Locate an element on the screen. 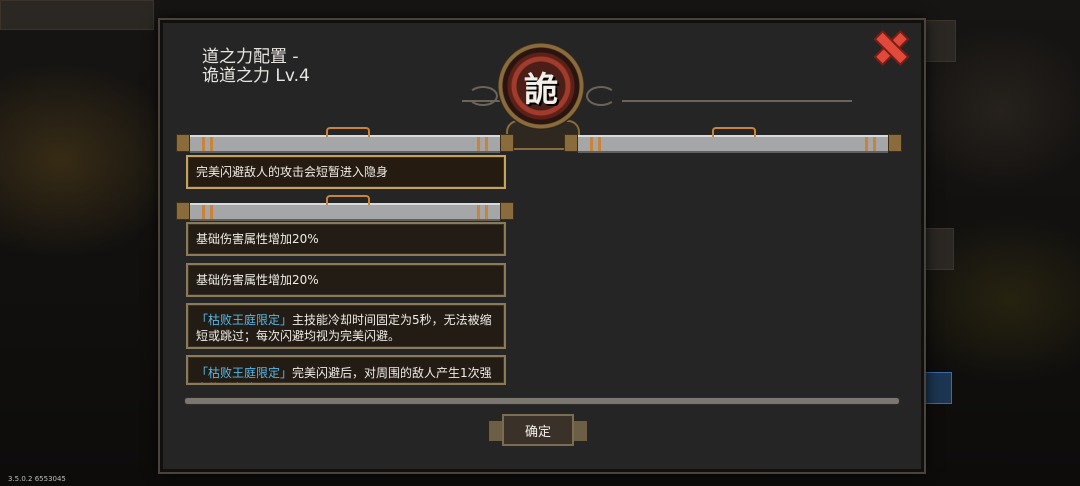 The width and height of the screenshot is (1080, 486). effect-card-0: 完美闪避敌人的攻击会短暂进入隐身 is located at coordinates (346, 172).